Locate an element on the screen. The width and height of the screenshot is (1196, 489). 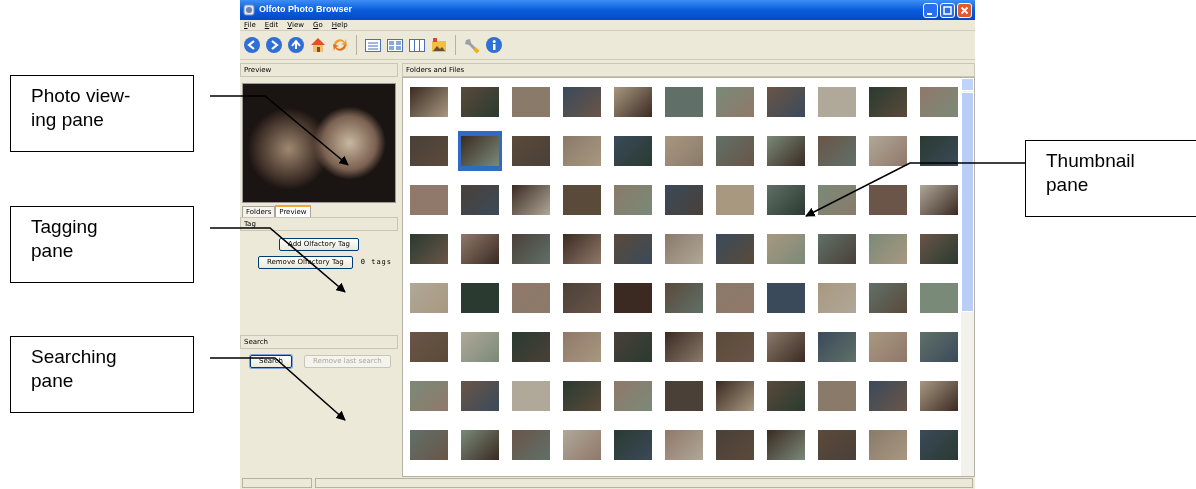
minimize-icon is located at coordinates (929, 13).